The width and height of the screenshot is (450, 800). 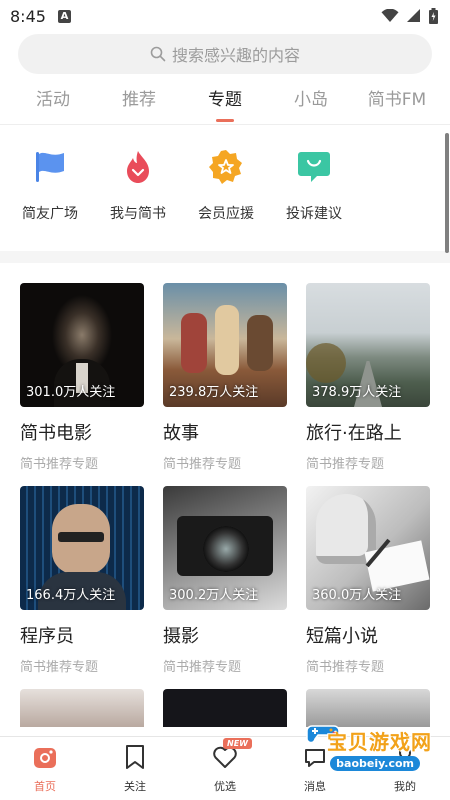 What do you see at coordinates (405, 786) in the screenshot?
I see `nav-label: 我的` at bounding box center [405, 786].